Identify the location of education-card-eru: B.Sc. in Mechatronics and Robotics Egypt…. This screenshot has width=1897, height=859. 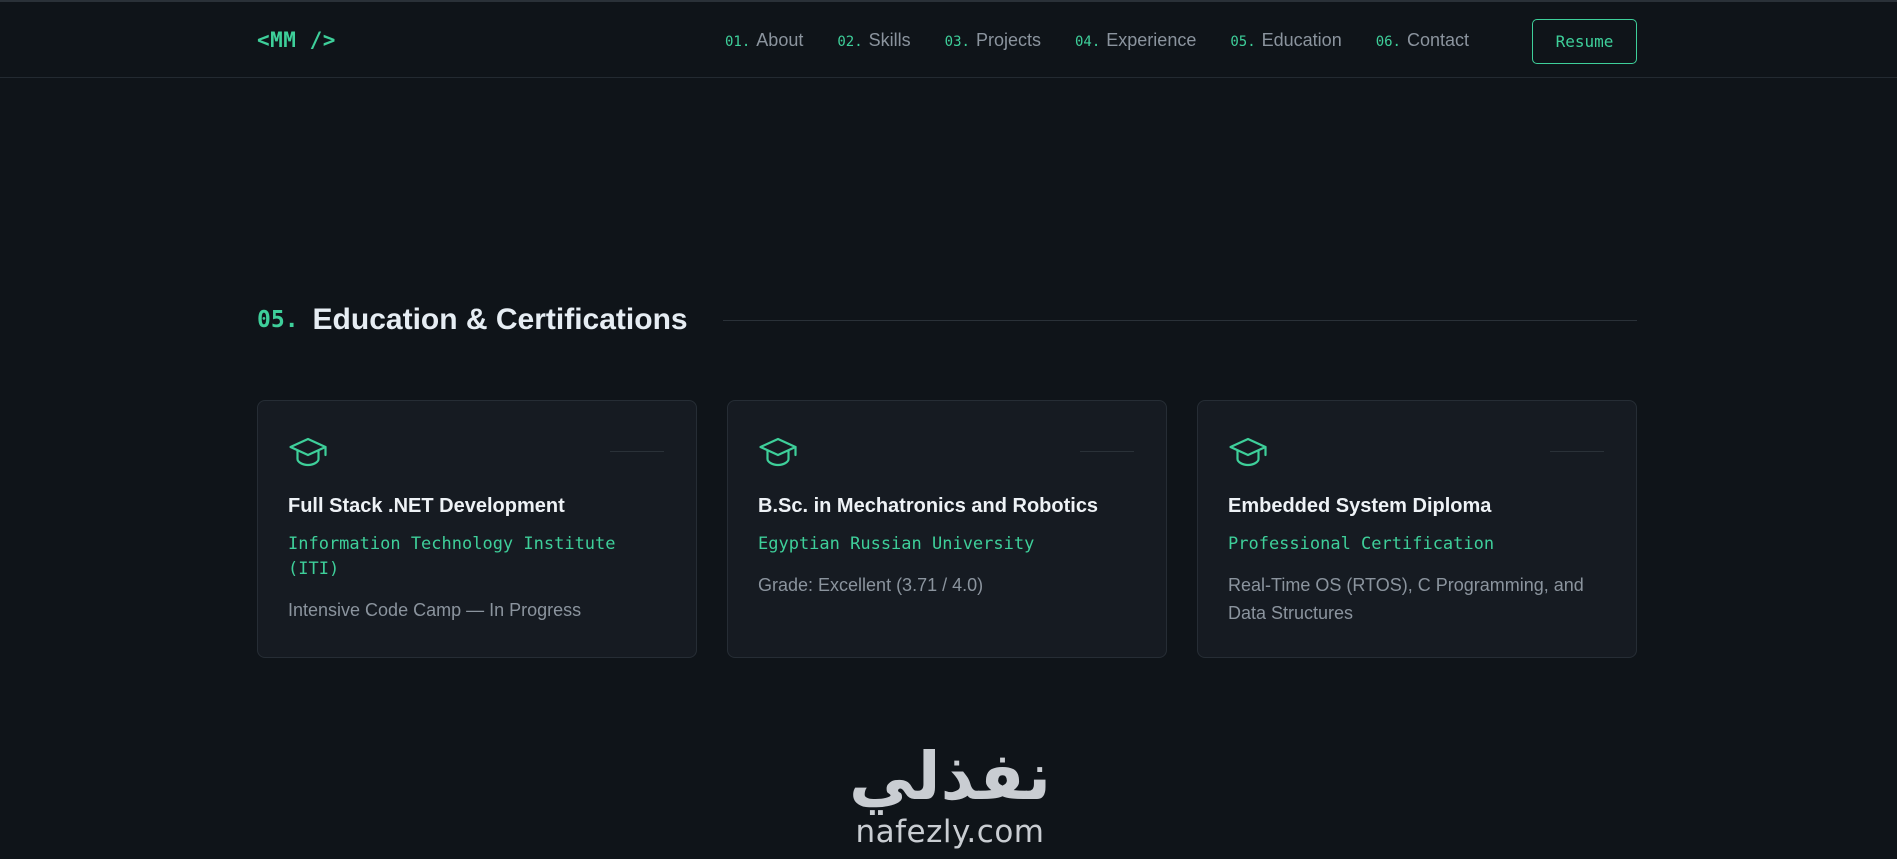
(947, 529).